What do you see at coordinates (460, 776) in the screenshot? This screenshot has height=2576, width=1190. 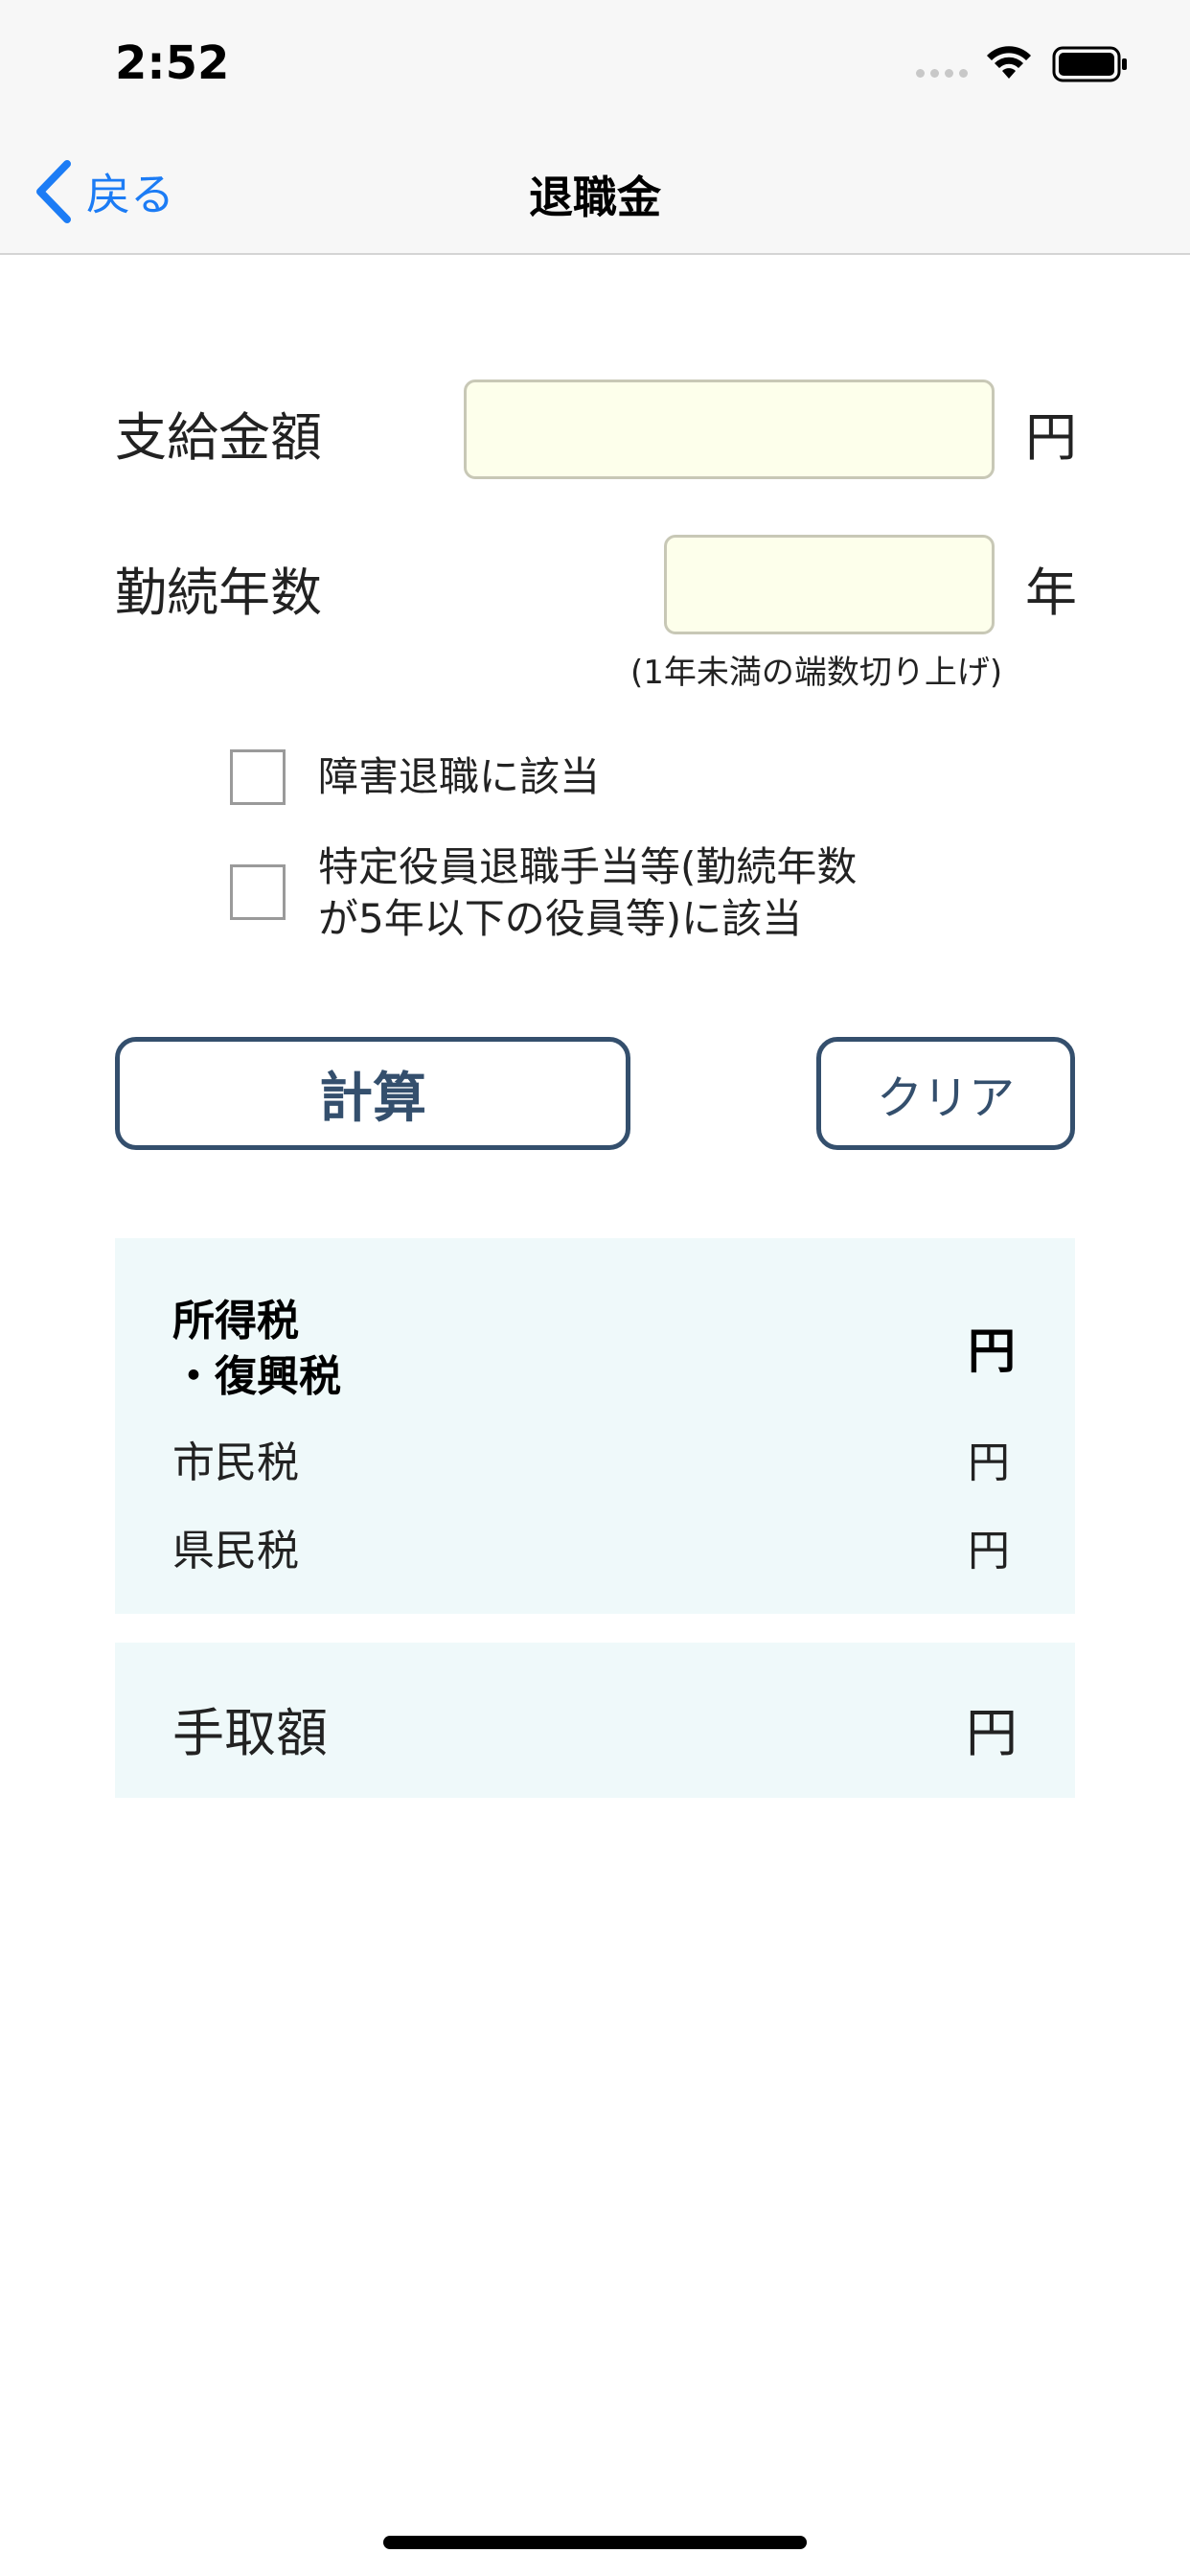 I see `disability-retirement-label: 障害退職に該当` at bounding box center [460, 776].